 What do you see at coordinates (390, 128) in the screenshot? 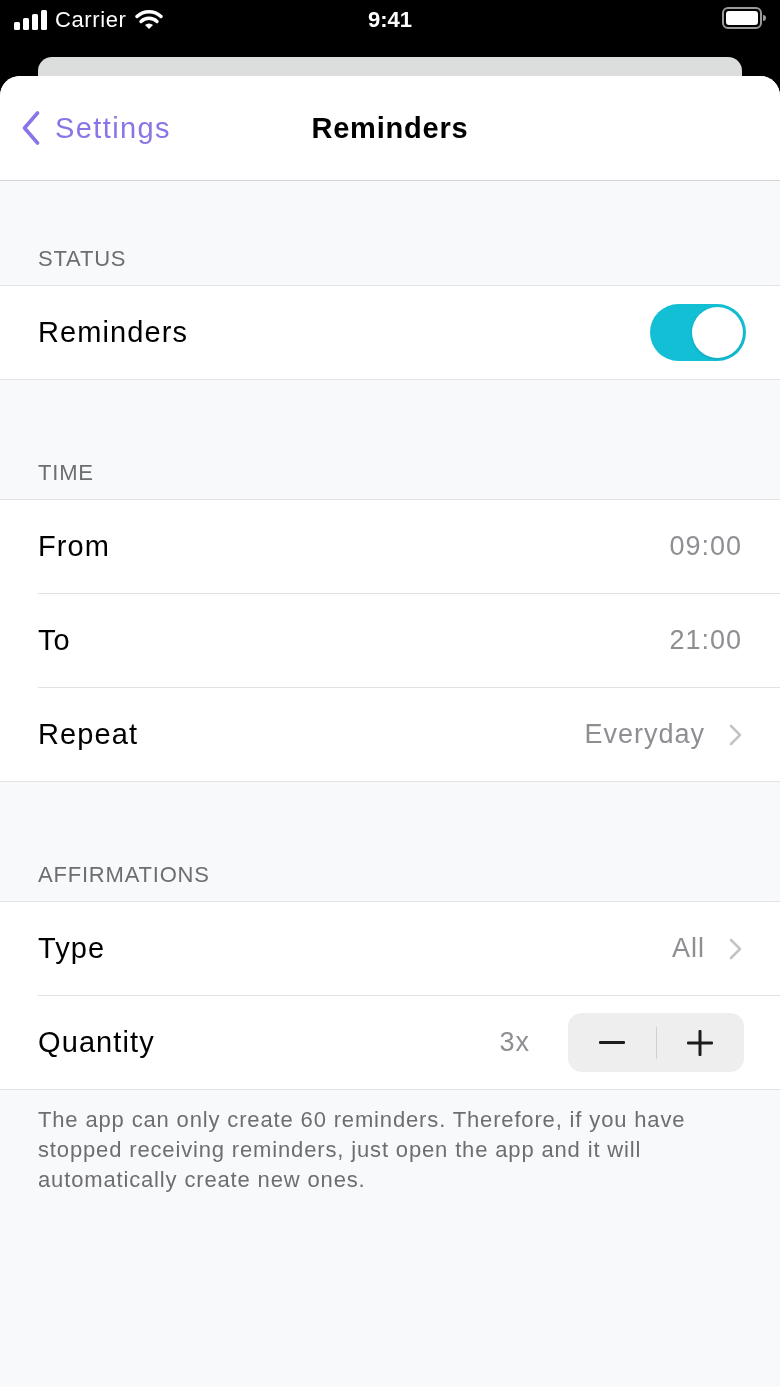
I see `nav-title: Reminders` at bounding box center [390, 128].